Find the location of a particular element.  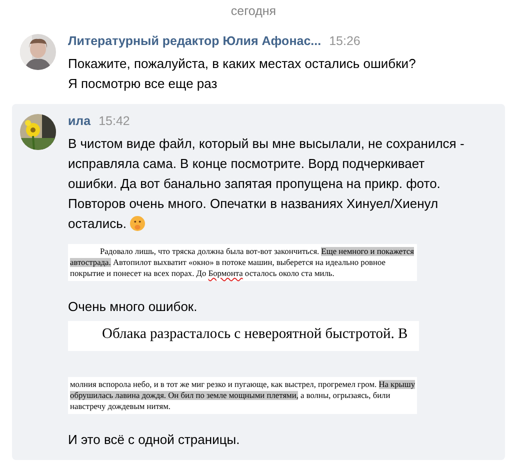

message-text: Я посмотрю все еще раз is located at coordinates (143, 83).